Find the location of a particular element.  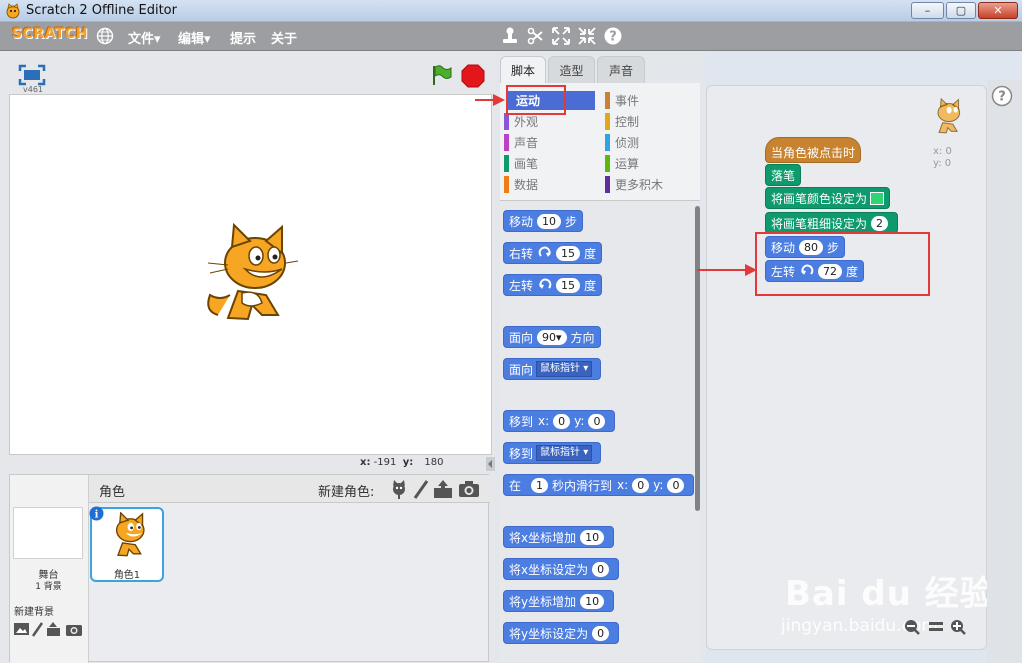

category-operators: 运算 is located at coordinates (650, 163).